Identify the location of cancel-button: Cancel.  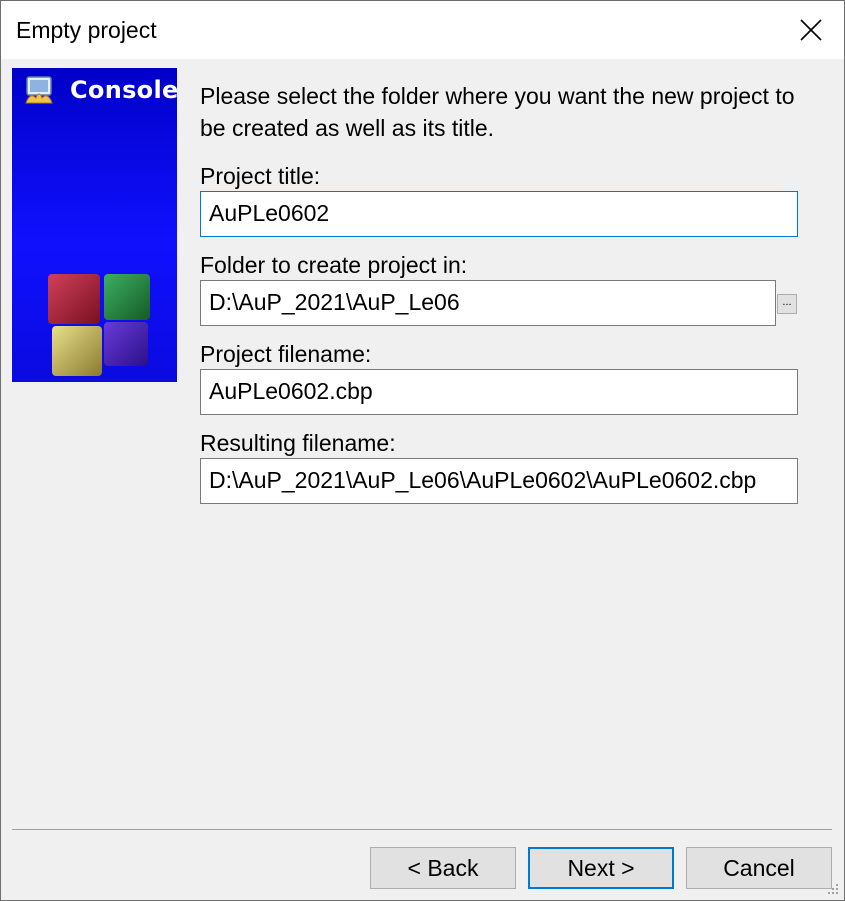
(759, 868).